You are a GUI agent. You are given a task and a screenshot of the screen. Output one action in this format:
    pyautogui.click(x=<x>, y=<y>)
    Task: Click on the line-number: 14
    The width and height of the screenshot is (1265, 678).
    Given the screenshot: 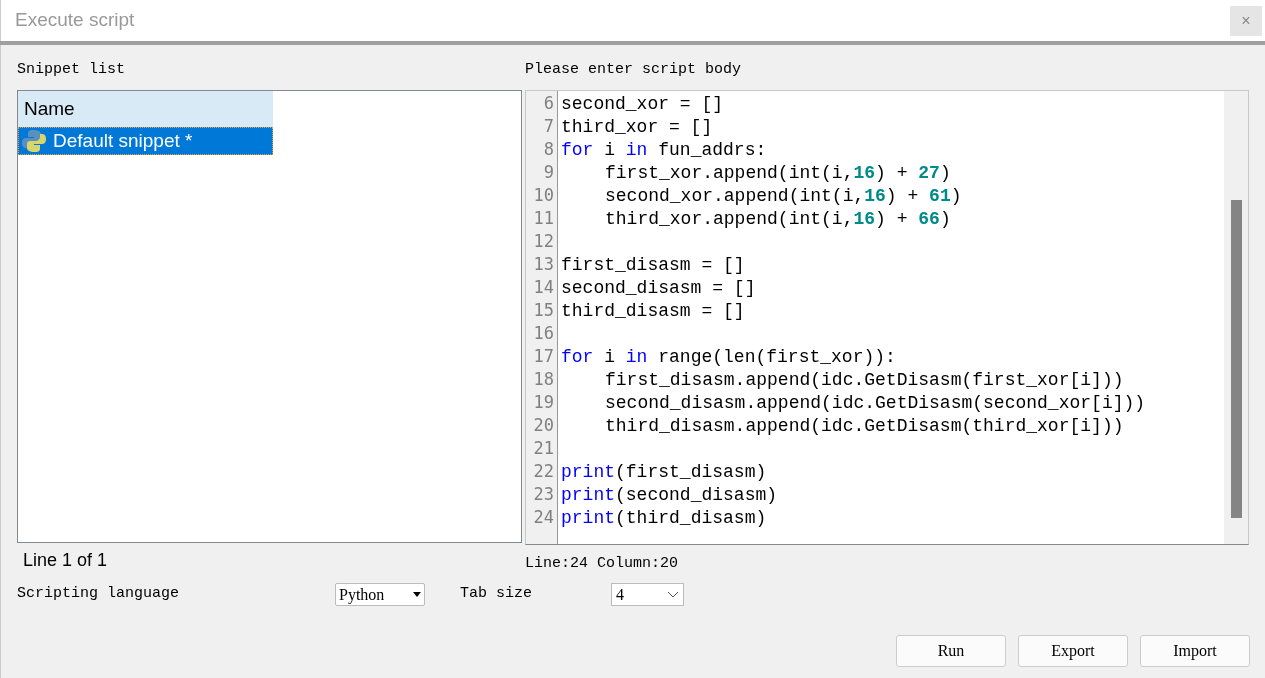 What is the action you would take?
    pyautogui.click(x=543, y=287)
    